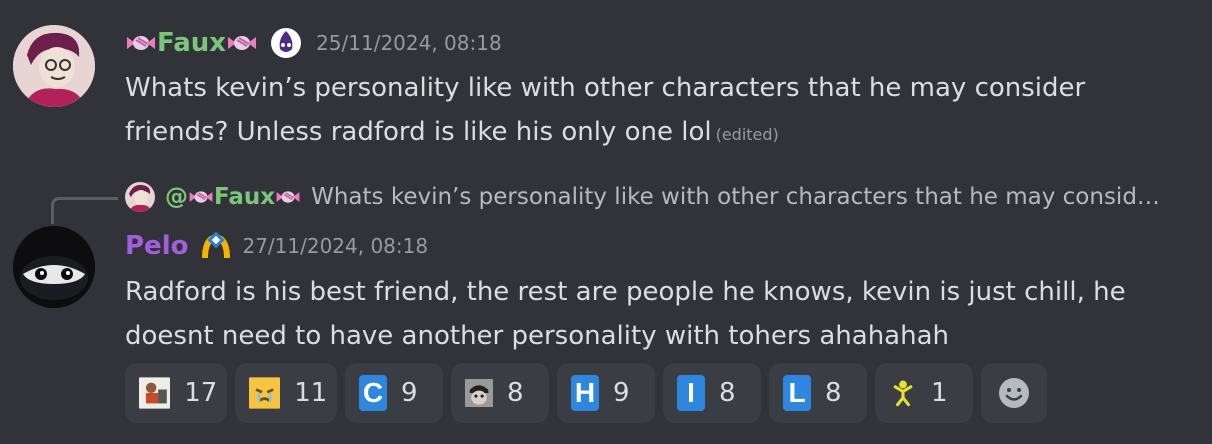 The image size is (1212, 444). I want to click on reaction-letter-i: I 8, so click(712, 393).